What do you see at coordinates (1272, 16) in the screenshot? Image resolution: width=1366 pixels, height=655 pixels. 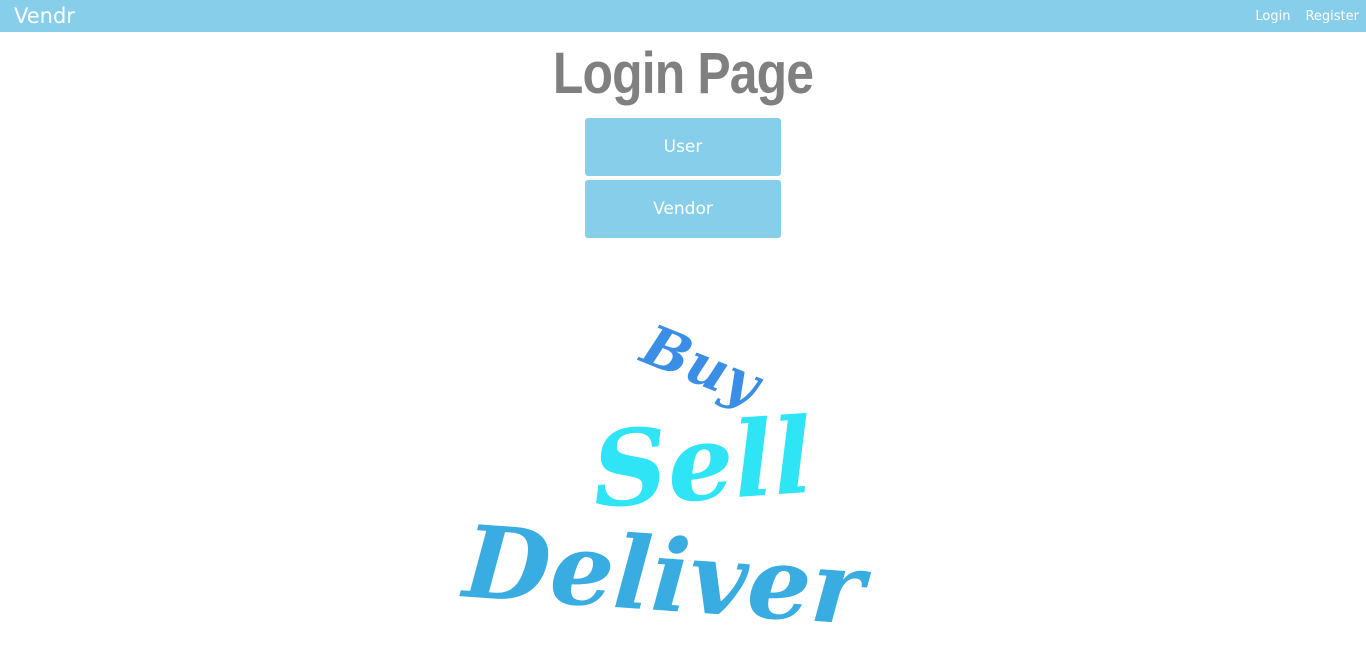 I see `login-link: Login` at bounding box center [1272, 16].